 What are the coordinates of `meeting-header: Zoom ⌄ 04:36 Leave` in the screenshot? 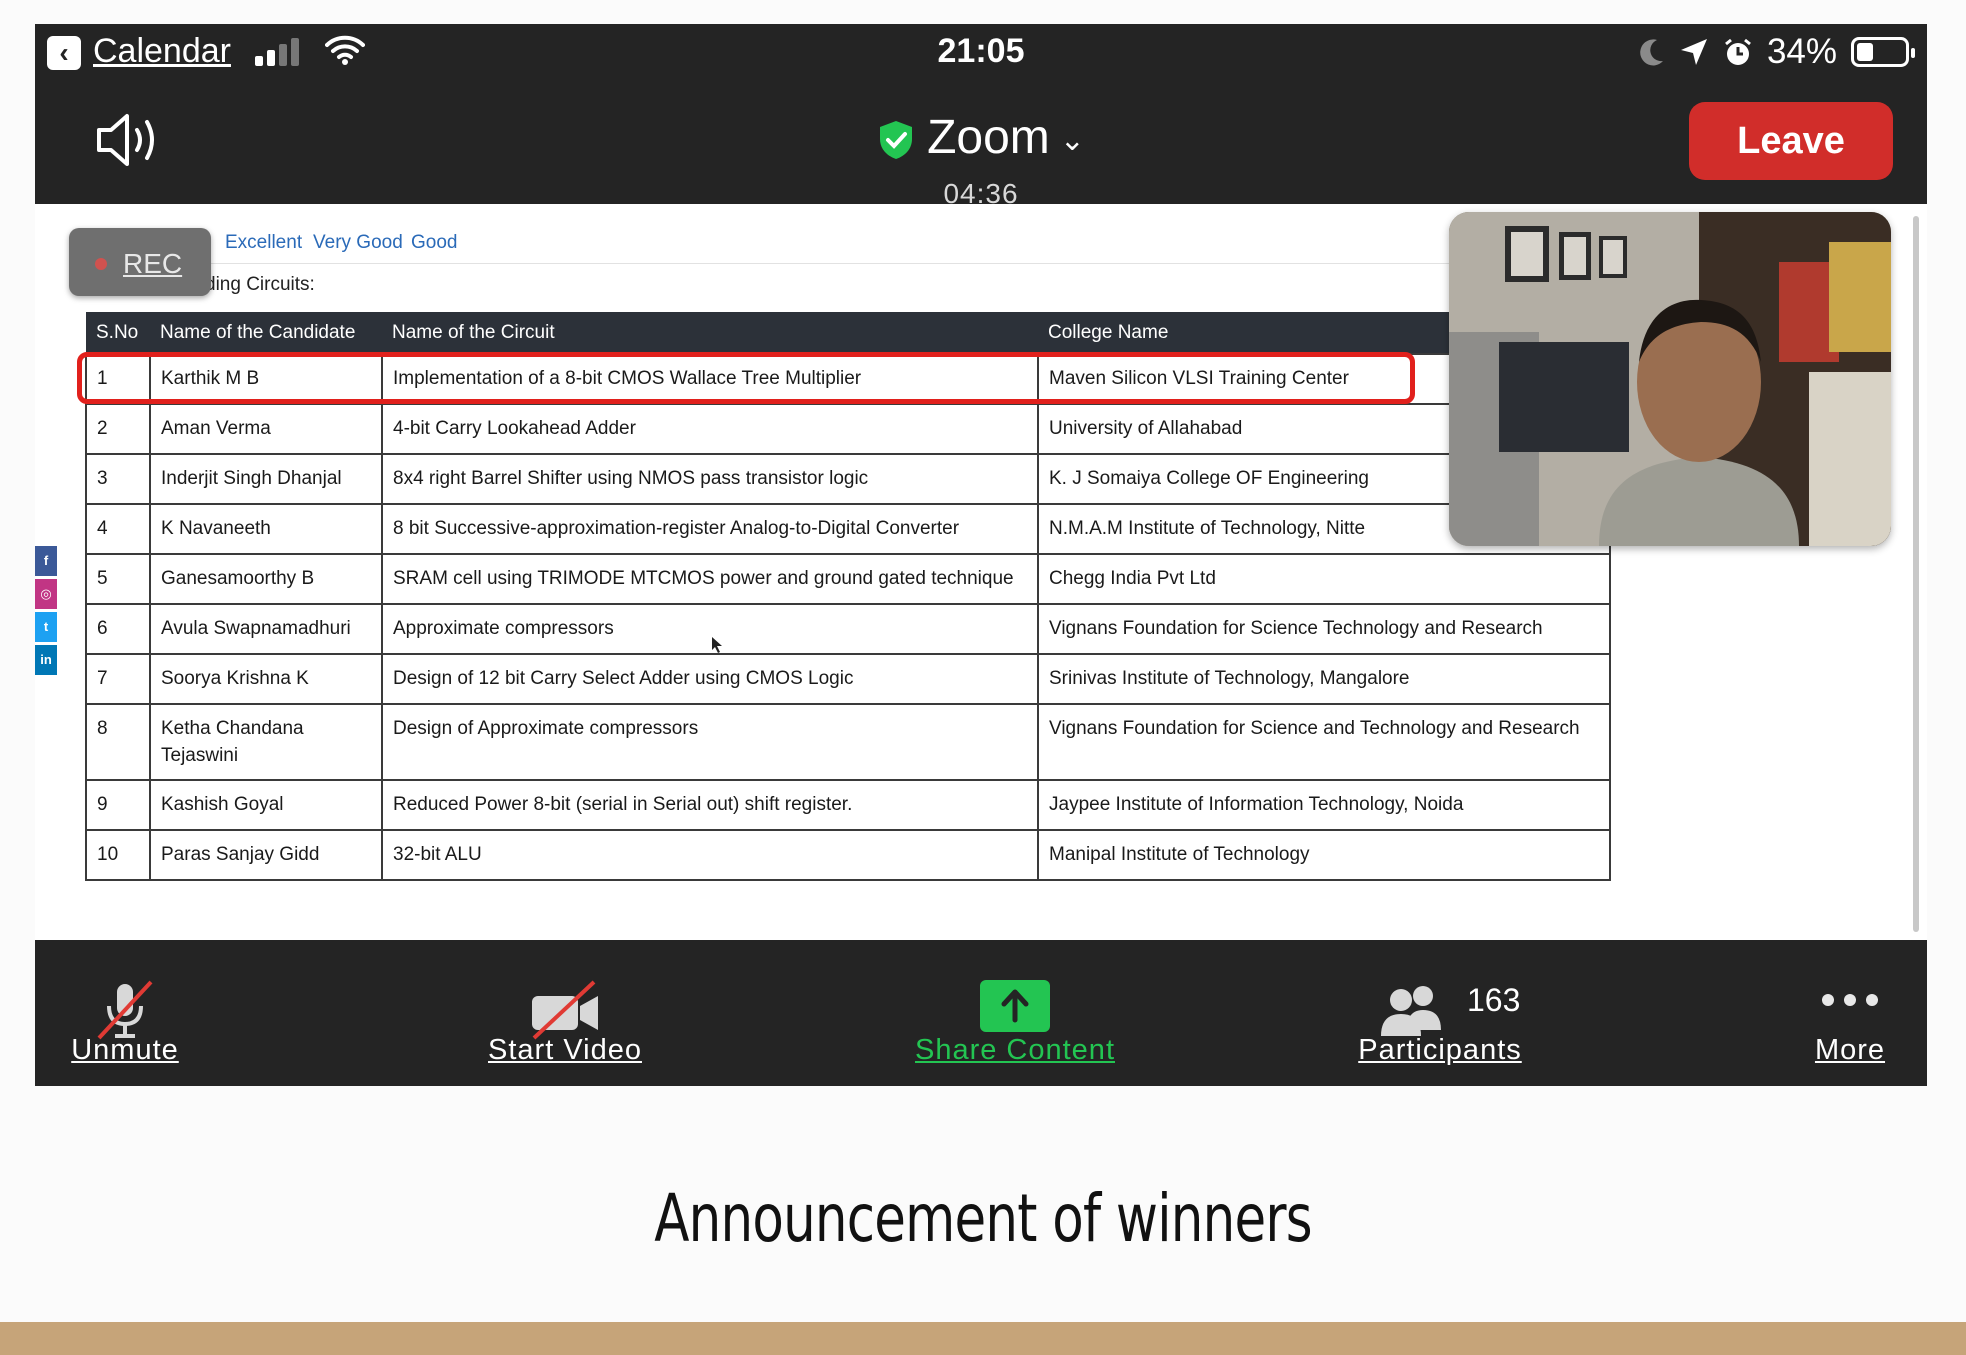 It's located at (981, 144).